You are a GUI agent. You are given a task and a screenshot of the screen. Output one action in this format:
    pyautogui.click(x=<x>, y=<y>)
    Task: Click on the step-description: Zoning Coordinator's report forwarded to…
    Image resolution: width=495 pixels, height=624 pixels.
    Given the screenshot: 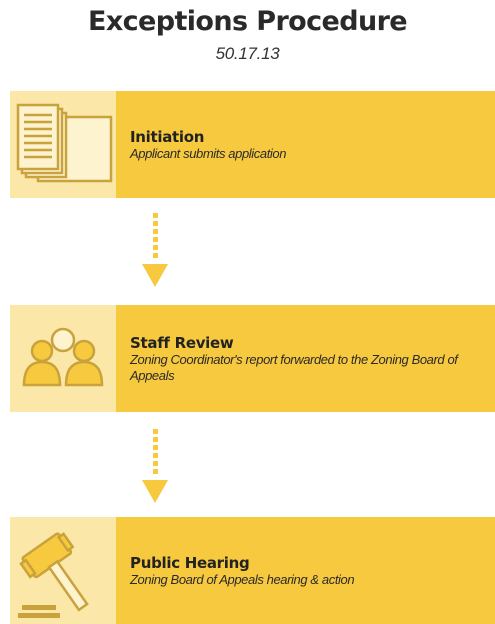 What is the action you would take?
    pyautogui.click(x=294, y=367)
    